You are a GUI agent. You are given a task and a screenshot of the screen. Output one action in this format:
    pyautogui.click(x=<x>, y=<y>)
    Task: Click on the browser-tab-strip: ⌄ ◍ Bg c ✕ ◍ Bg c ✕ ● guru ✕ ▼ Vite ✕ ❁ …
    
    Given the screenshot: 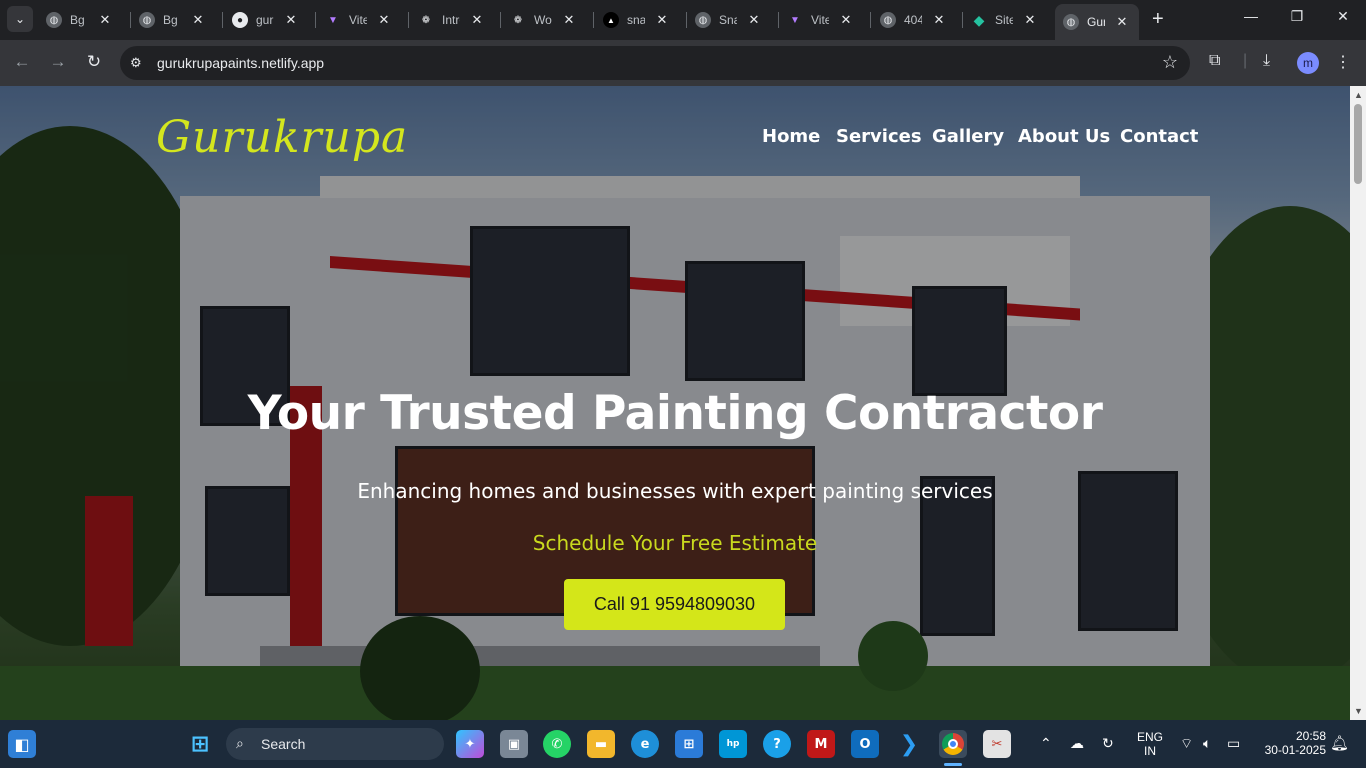 What is the action you would take?
    pyautogui.click(x=683, y=20)
    